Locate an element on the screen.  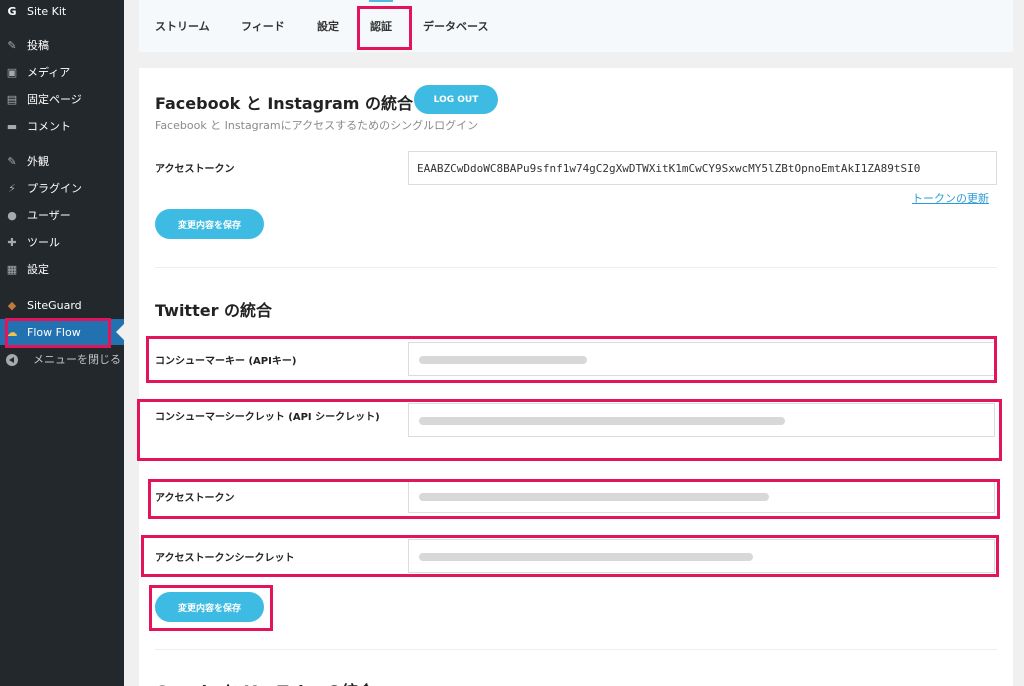
sidebar-item-label: コメント is located at coordinates (49, 126).